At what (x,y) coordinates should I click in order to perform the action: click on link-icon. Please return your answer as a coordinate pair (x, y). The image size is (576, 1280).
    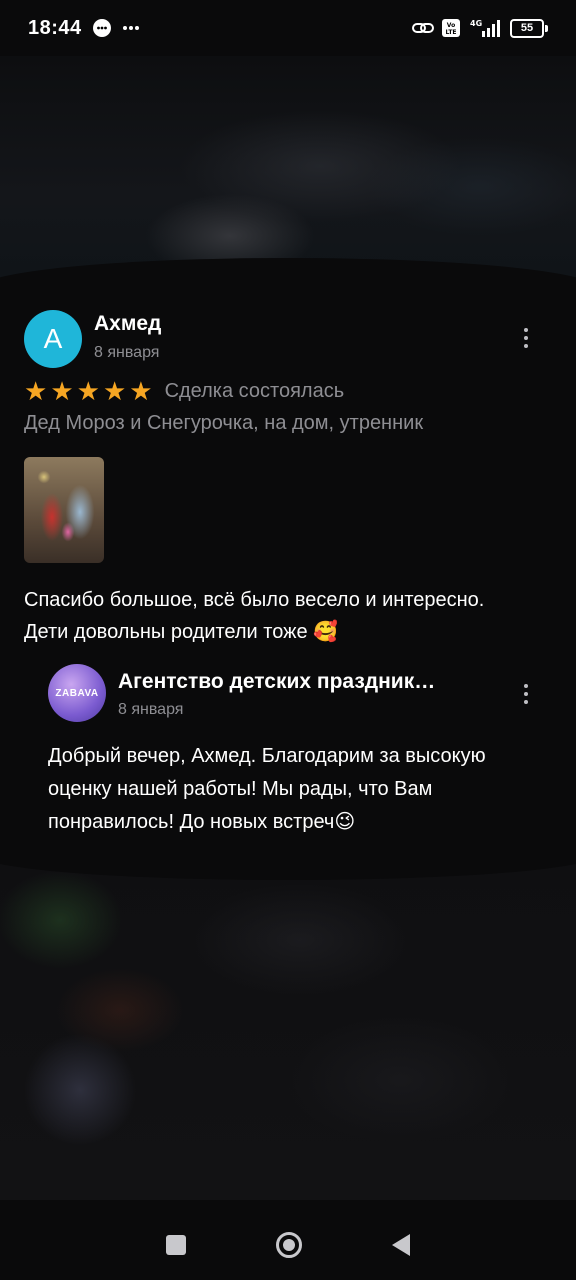
    Looking at the image, I should click on (423, 28).